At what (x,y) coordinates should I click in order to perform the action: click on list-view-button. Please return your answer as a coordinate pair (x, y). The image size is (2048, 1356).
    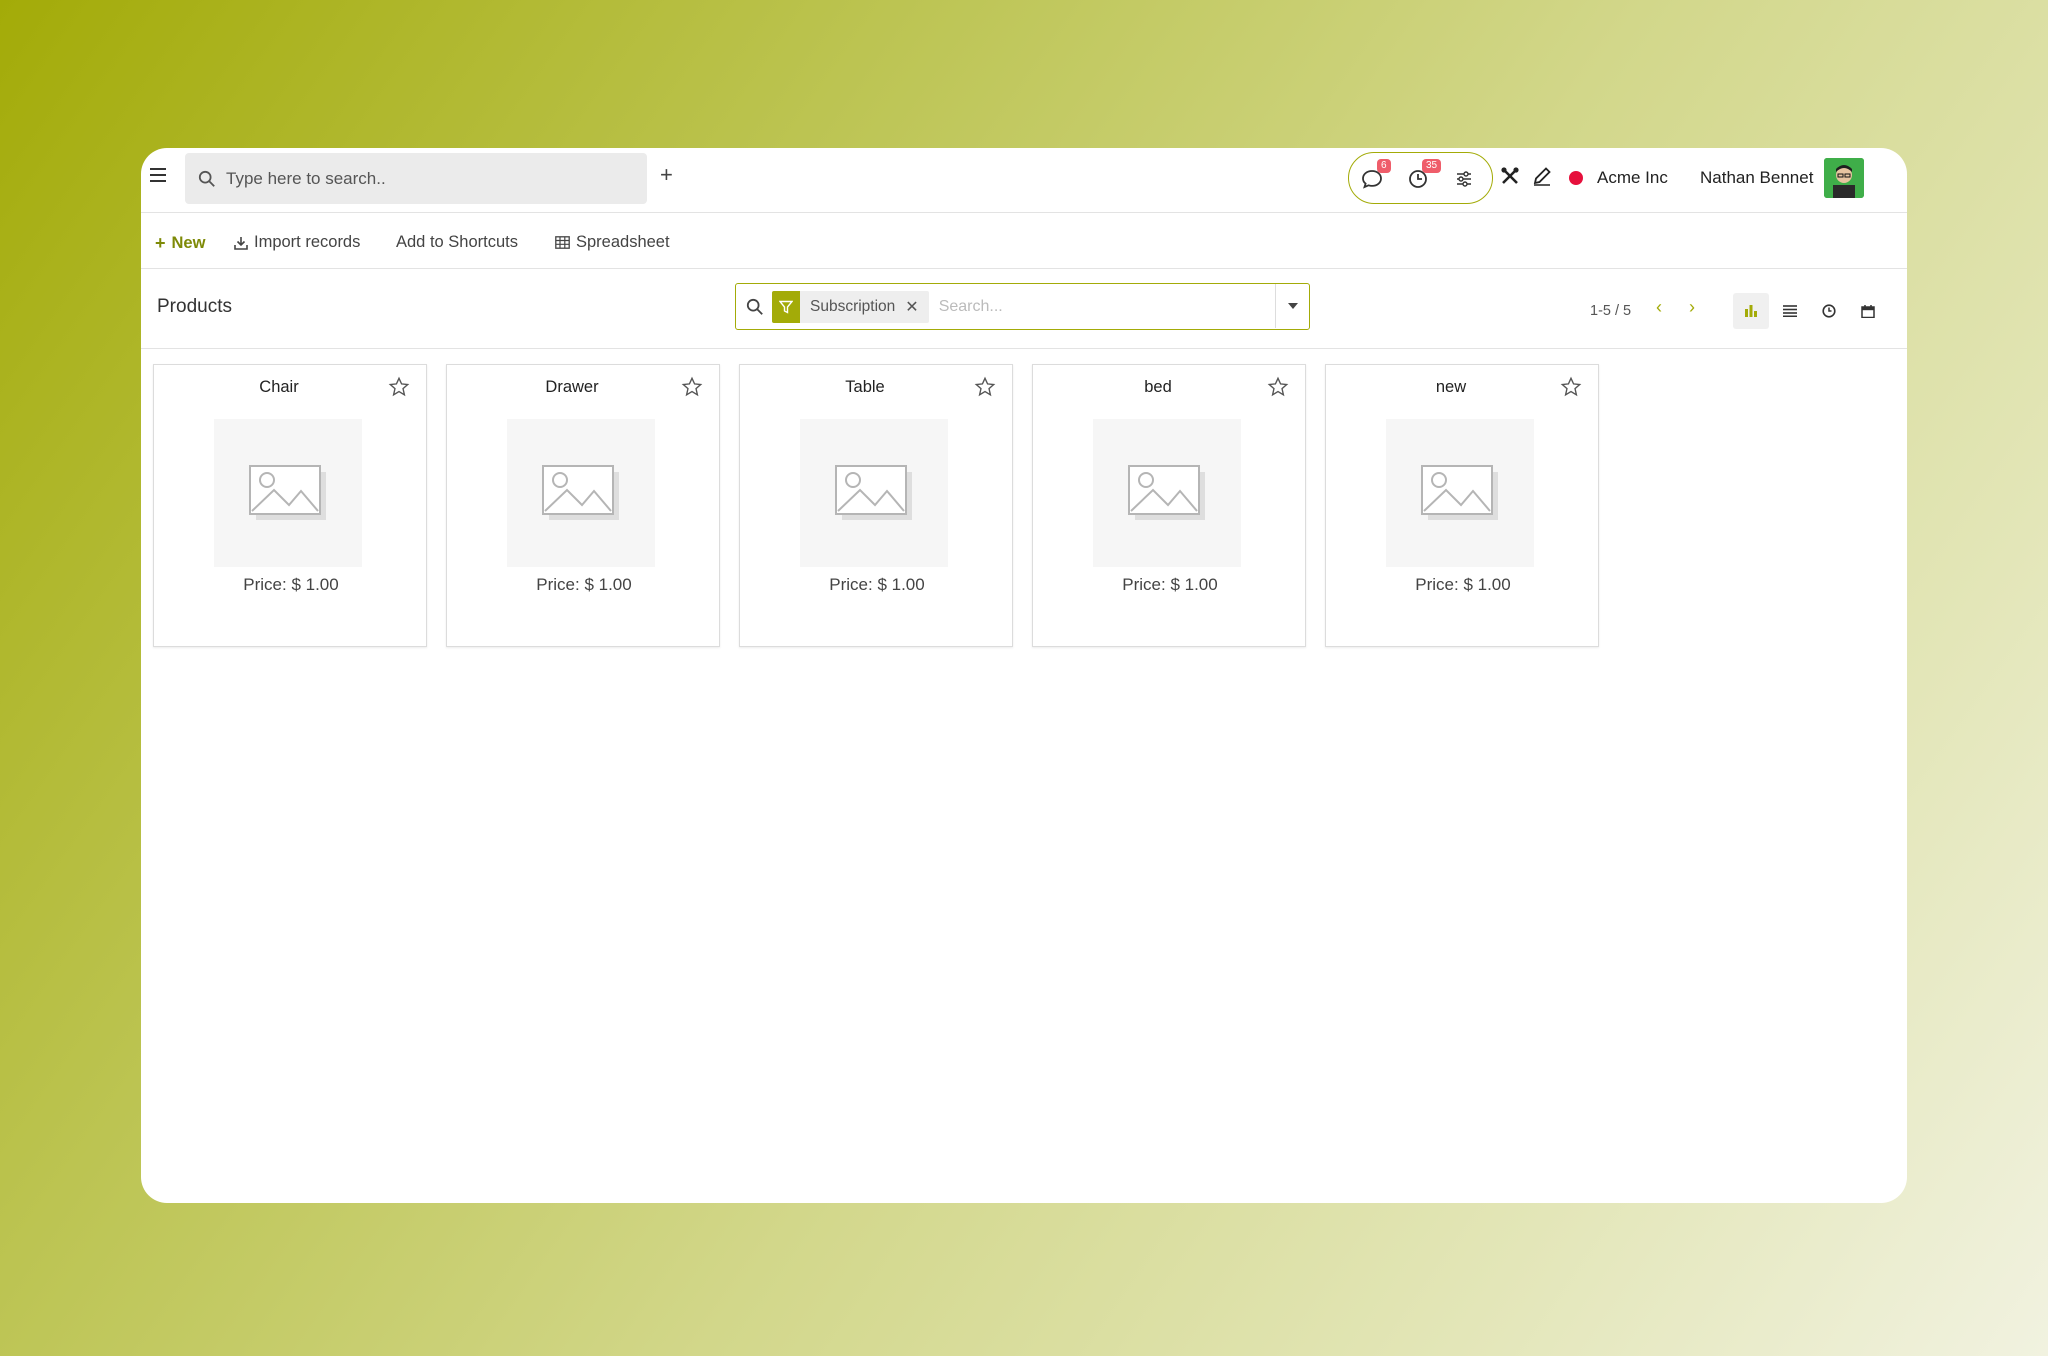
    Looking at the image, I should click on (1790, 311).